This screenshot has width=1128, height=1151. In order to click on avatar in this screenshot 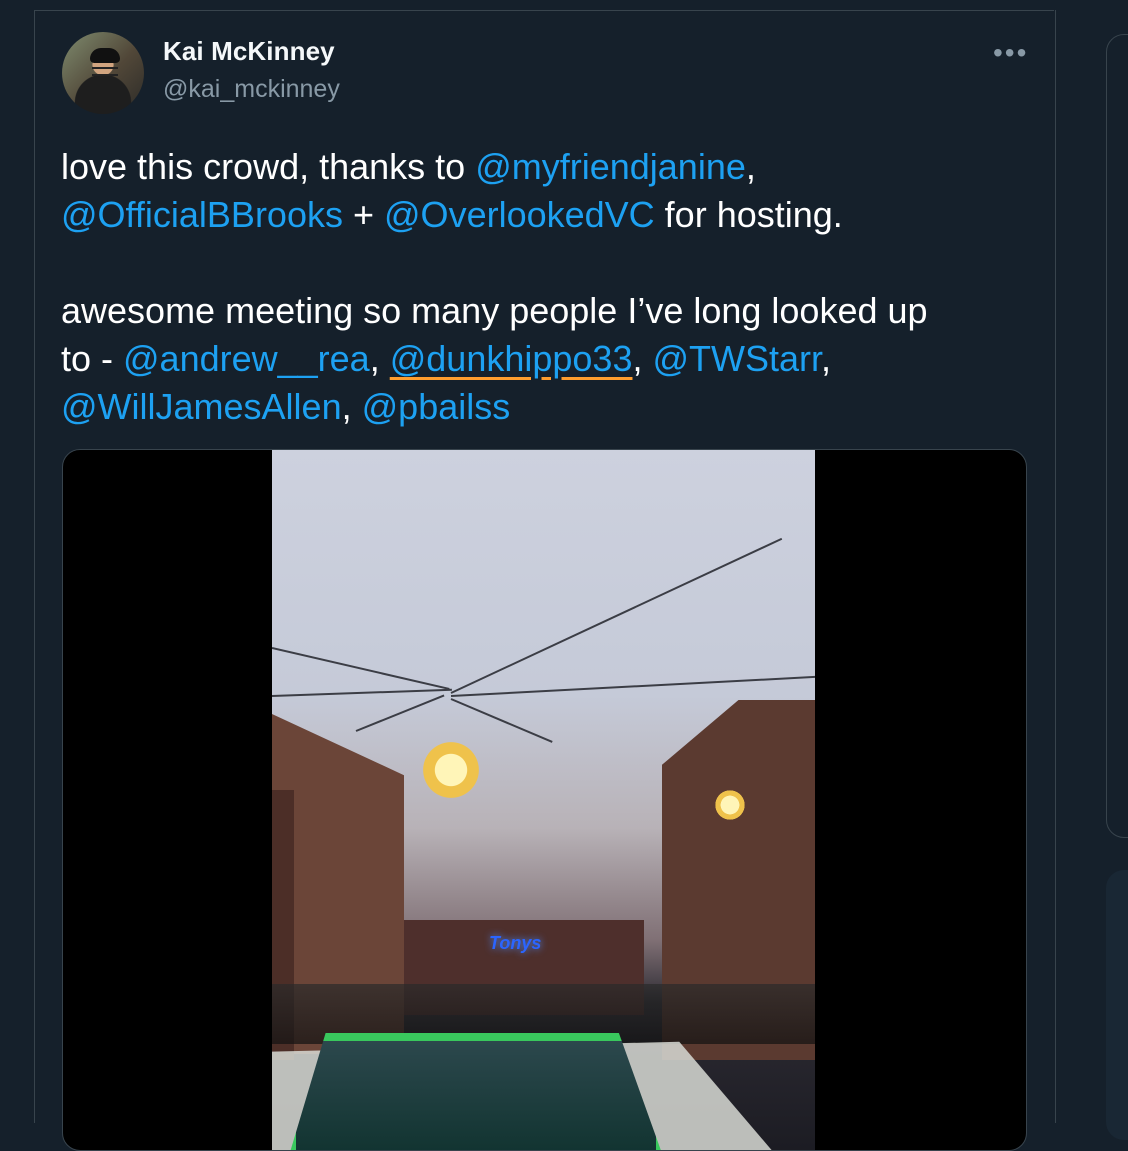, I will do `click(103, 73)`.